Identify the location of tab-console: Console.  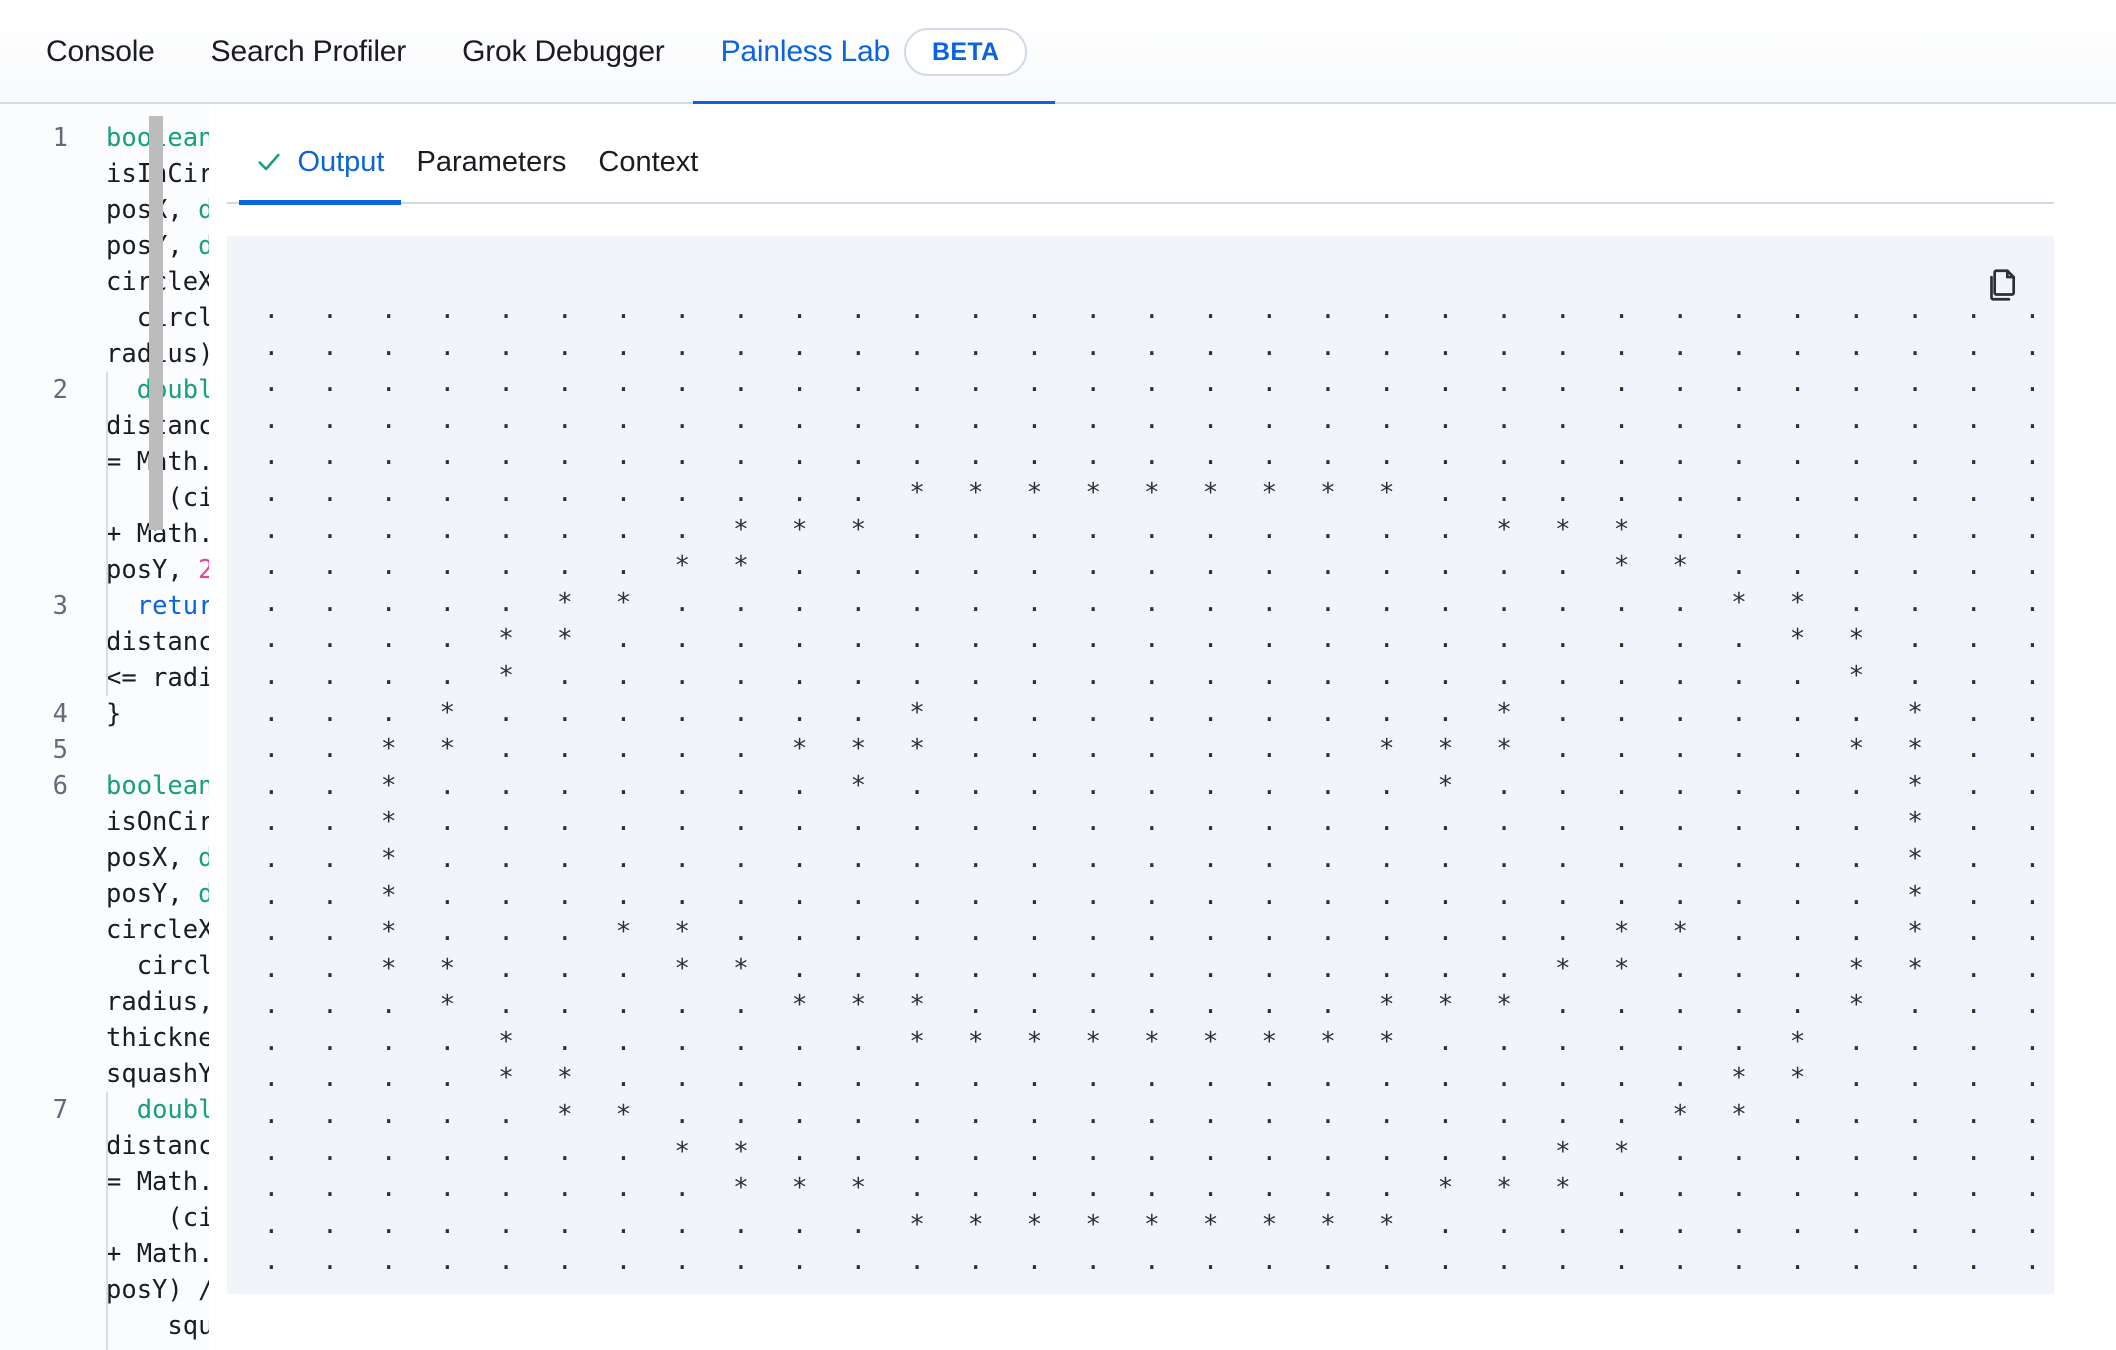
(100, 52).